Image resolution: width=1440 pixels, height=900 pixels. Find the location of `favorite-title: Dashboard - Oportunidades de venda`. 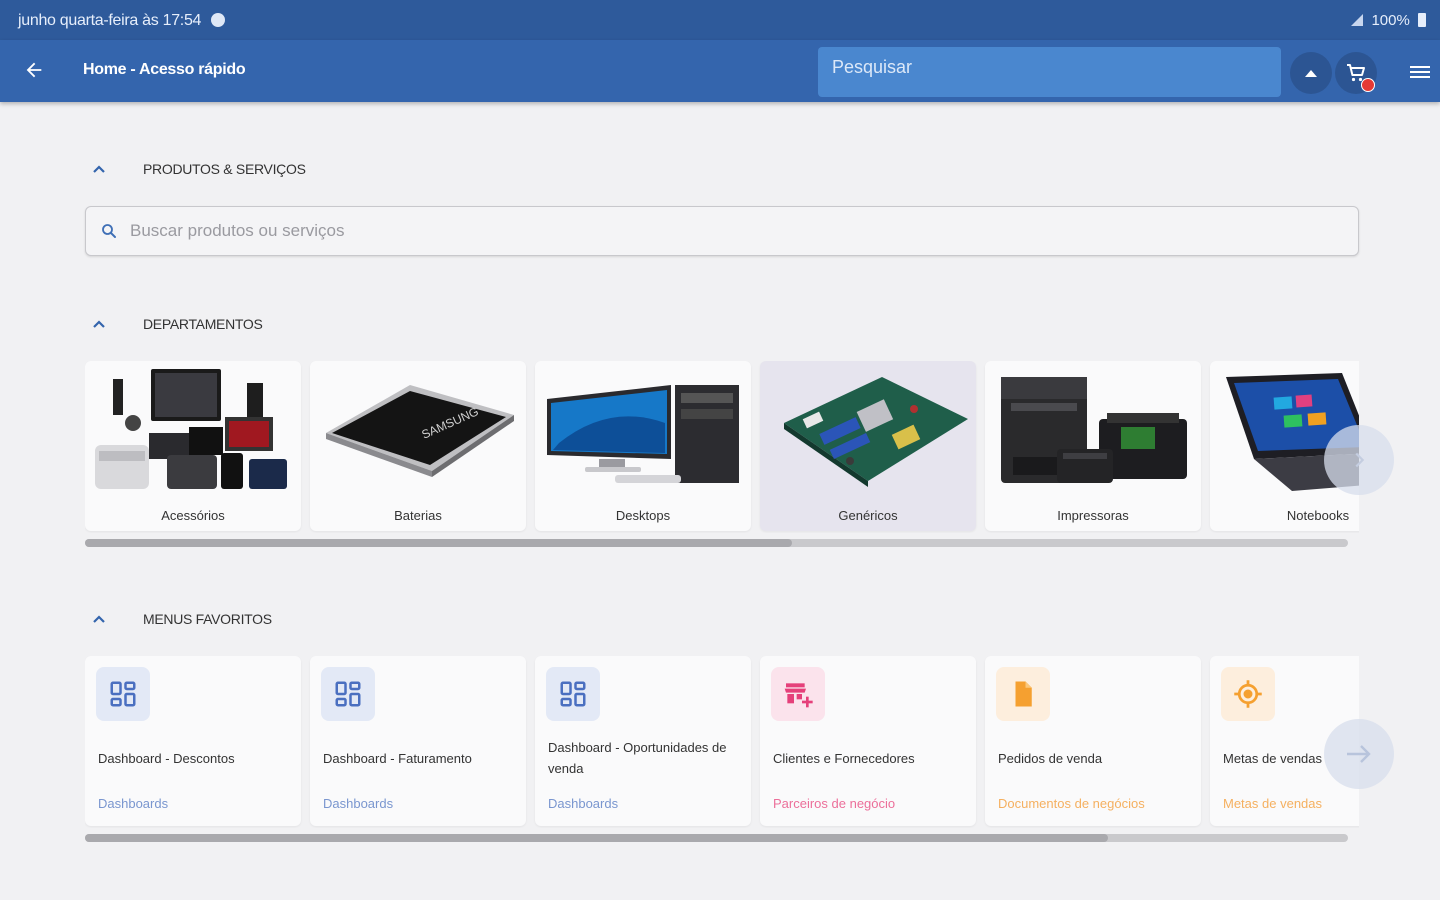

favorite-title: Dashboard - Oportunidades de venda is located at coordinates (637, 758).